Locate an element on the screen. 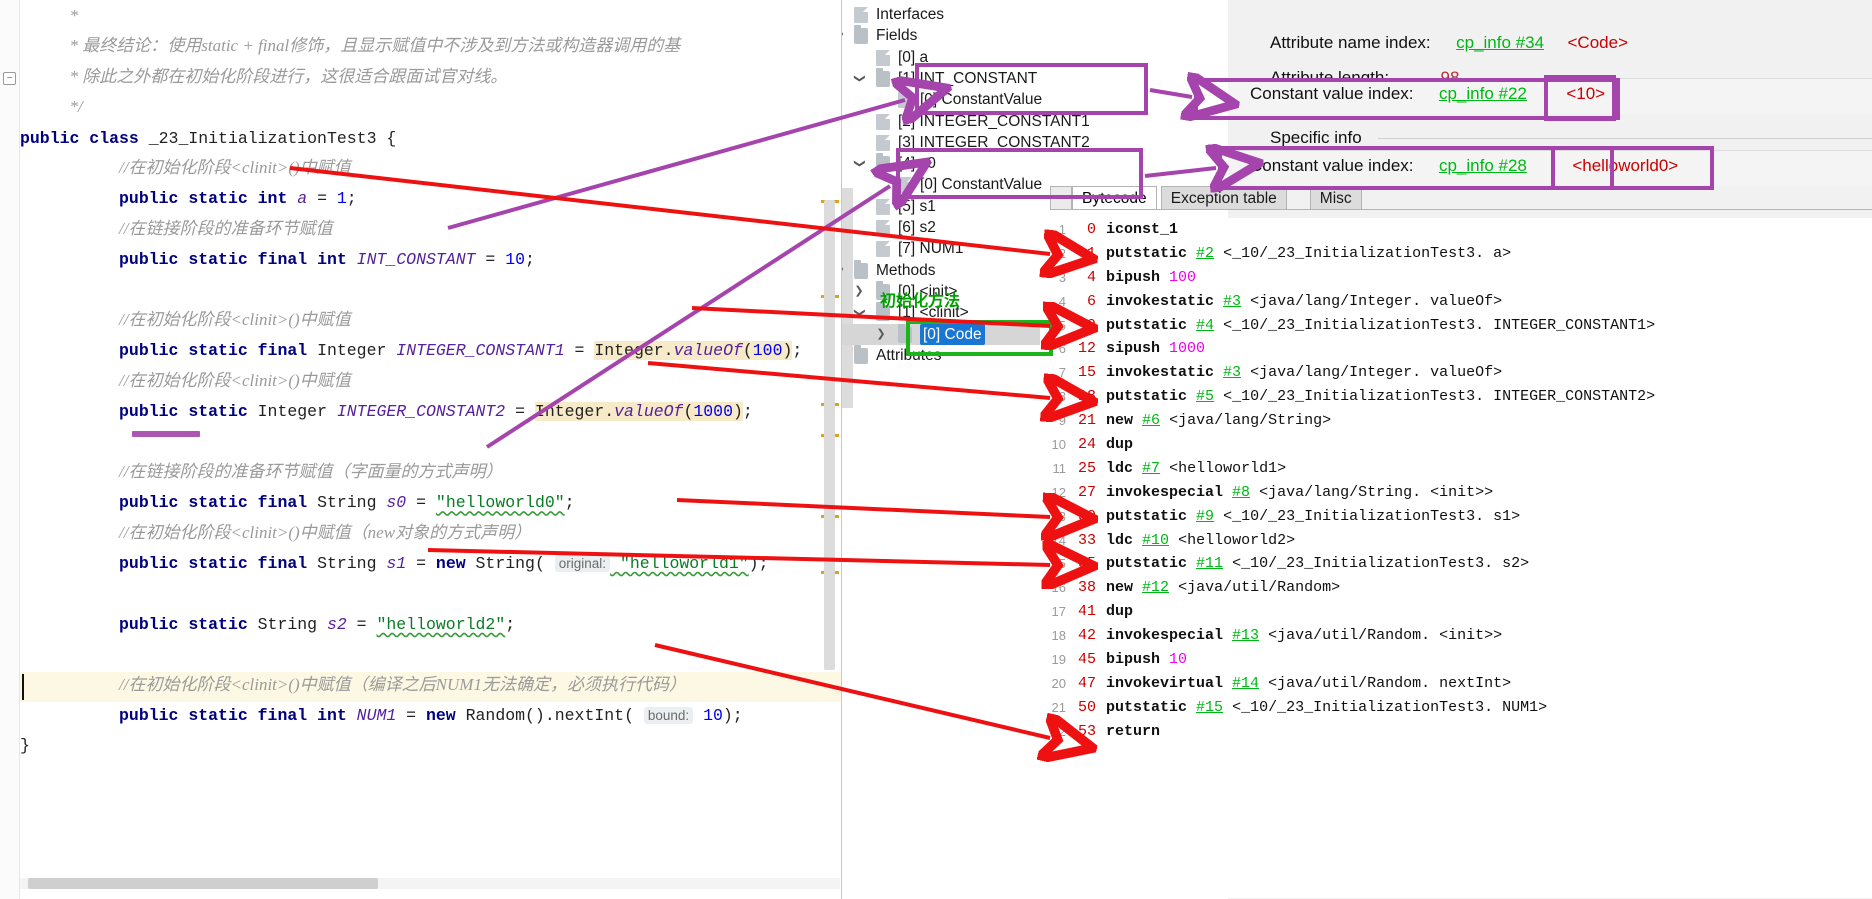  bytecode-cp-ref: #11 is located at coordinates (1209, 563).